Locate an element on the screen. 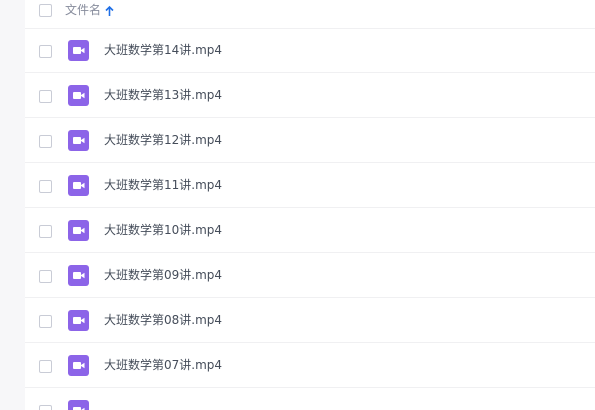 The image size is (595, 410). file-name: 大班数学第12讲.mp4 is located at coordinates (163, 140).